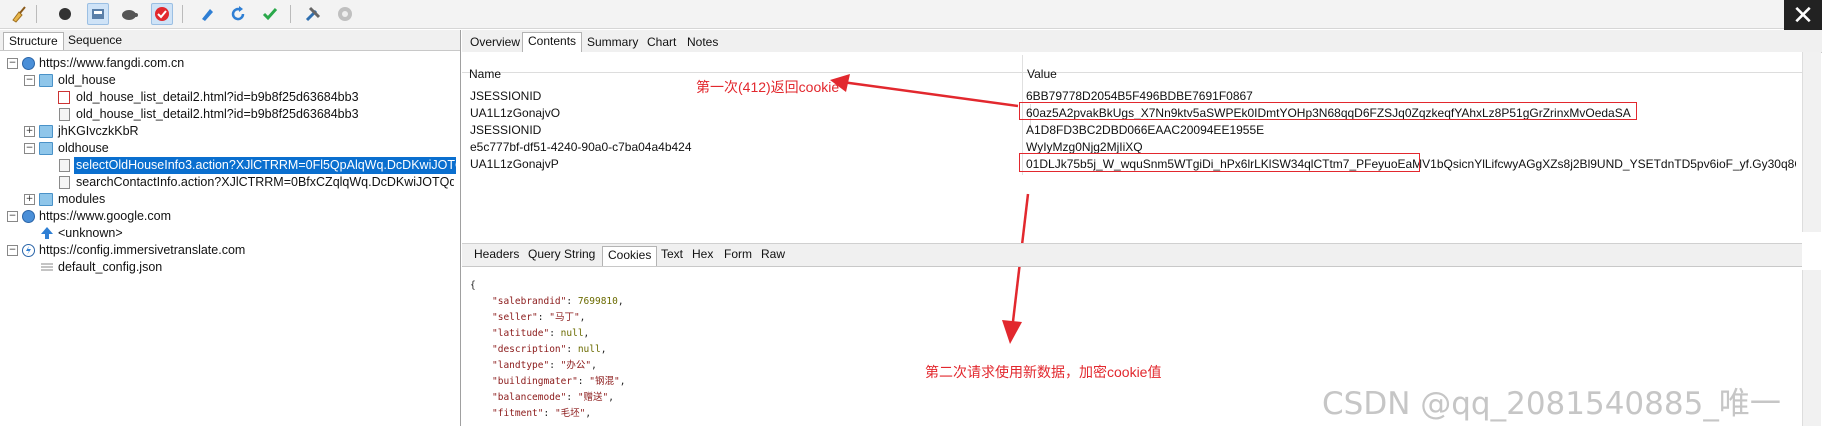  Describe the element at coordinates (581, 147) in the screenshot. I see `cookie-name: e5c777bf-df51-4240-90a0-c7ba04a4b424` at that location.